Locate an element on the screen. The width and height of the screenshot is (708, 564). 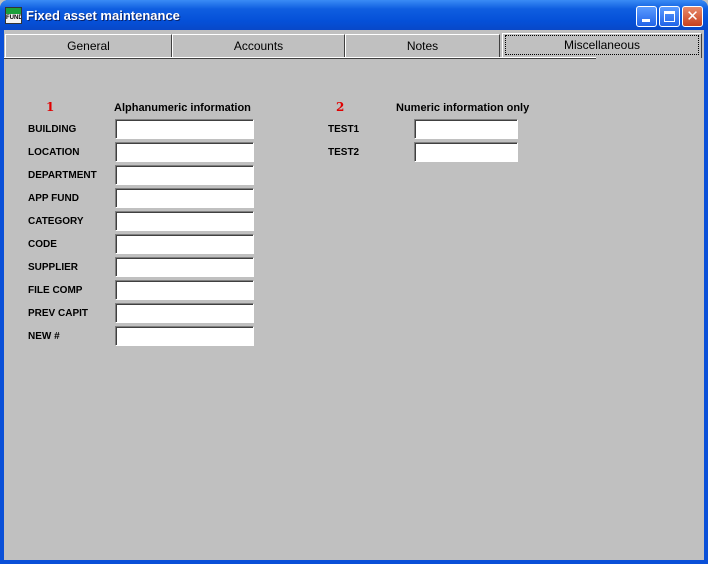
app-icon: FUND is located at coordinates (13, 15).